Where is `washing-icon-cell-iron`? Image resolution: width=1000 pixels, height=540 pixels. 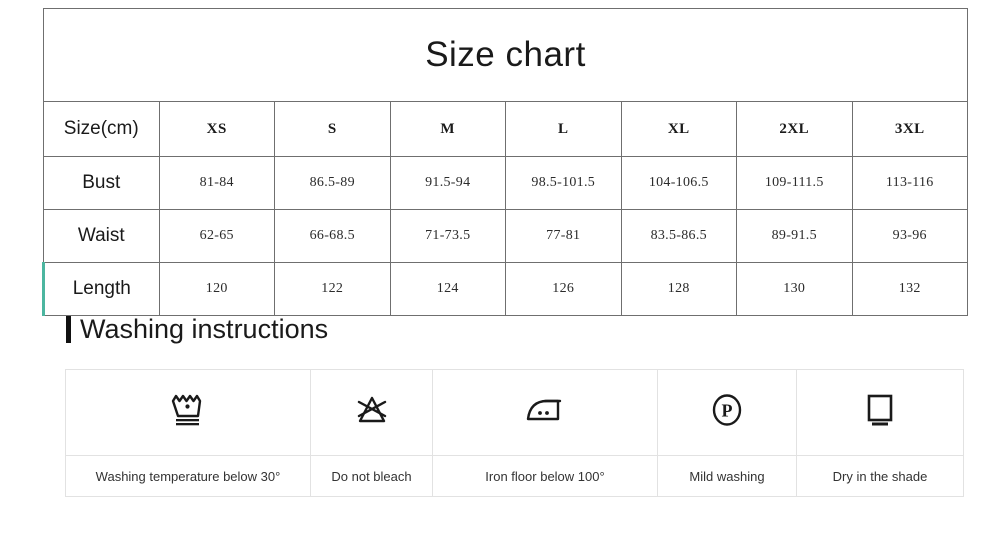 washing-icon-cell-iron is located at coordinates (545, 412).